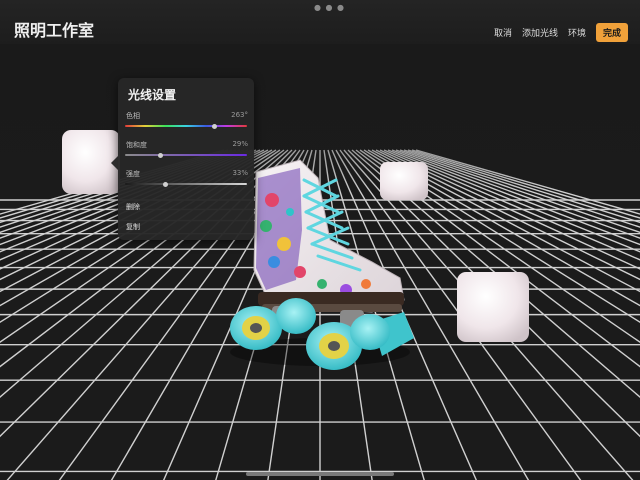 The width and height of the screenshot is (640, 480). What do you see at coordinates (186, 184) in the screenshot?
I see `intensity-slider` at bounding box center [186, 184].